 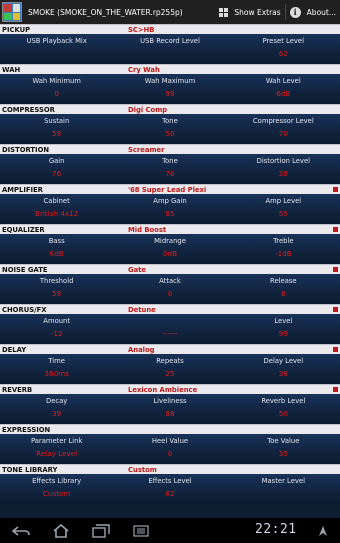 I want to click on param-cell: Reverb Level 50, so click(x=283, y=409).